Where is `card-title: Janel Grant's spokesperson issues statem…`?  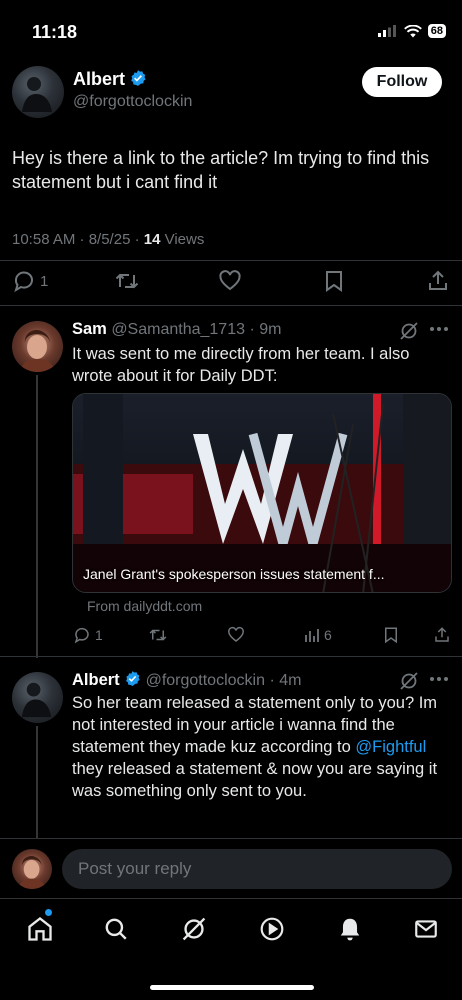
card-title: Janel Grant's spokesperson issues statem… is located at coordinates (234, 574).